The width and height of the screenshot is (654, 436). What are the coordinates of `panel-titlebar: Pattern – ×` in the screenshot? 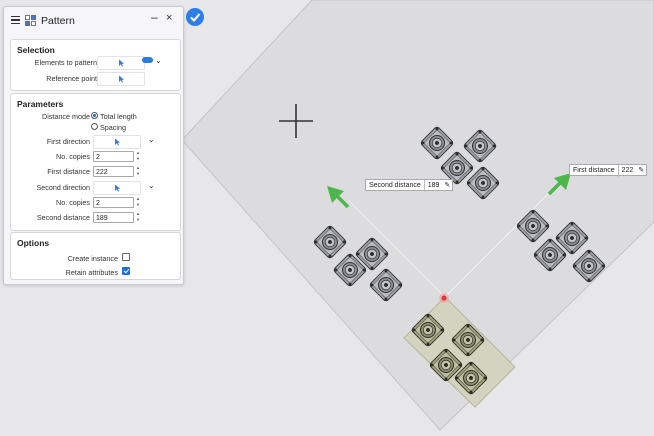 It's located at (93, 21).